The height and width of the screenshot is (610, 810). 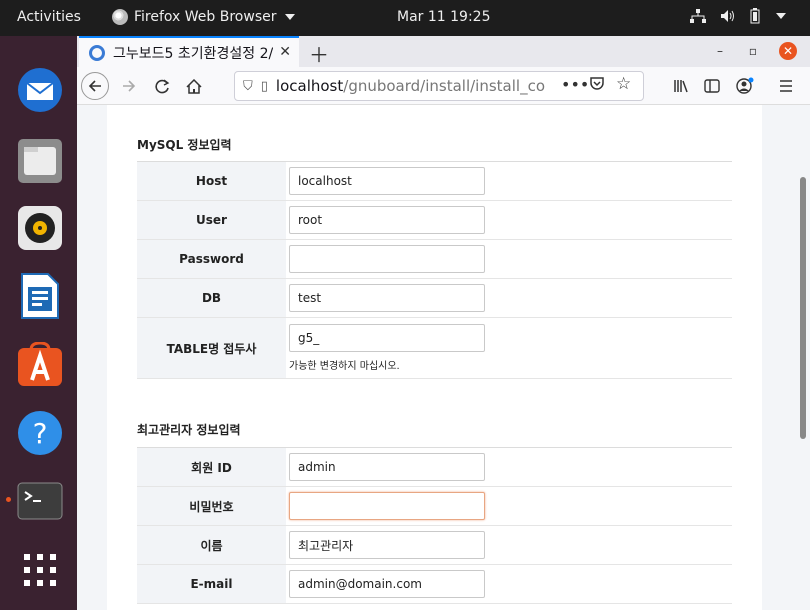 What do you see at coordinates (49, 17) in the screenshot?
I see `activities-button: Activities` at bounding box center [49, 17].